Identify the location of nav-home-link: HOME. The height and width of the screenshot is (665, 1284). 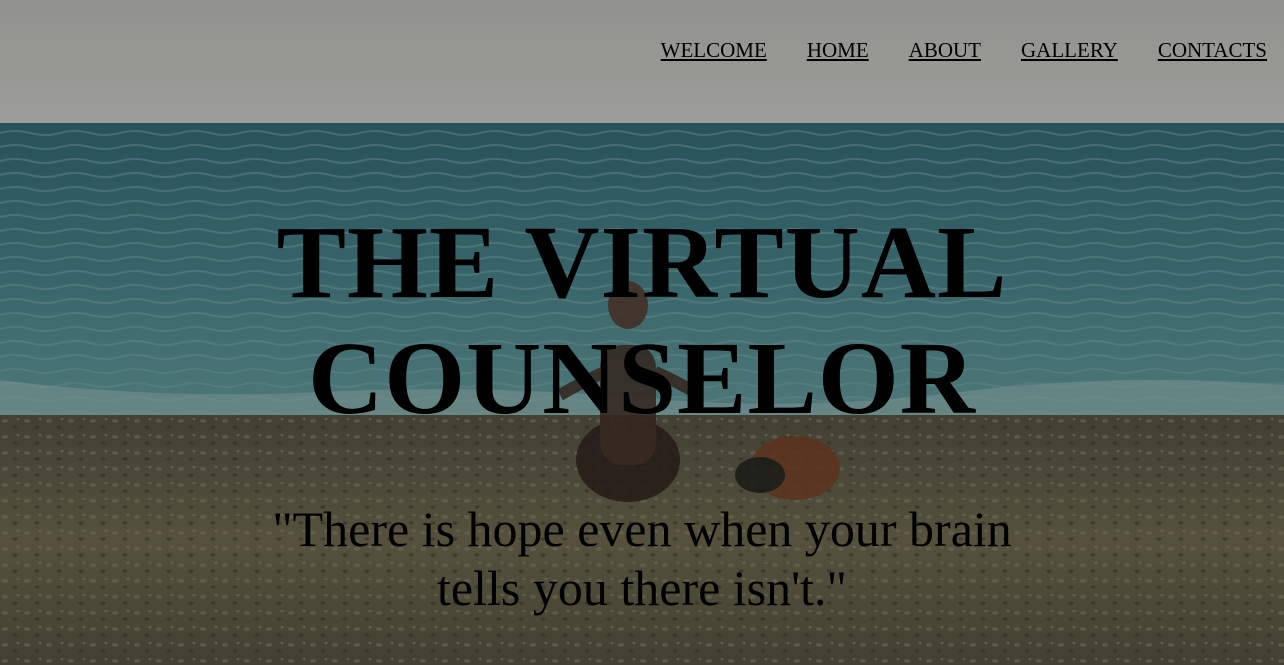
(838, 50).